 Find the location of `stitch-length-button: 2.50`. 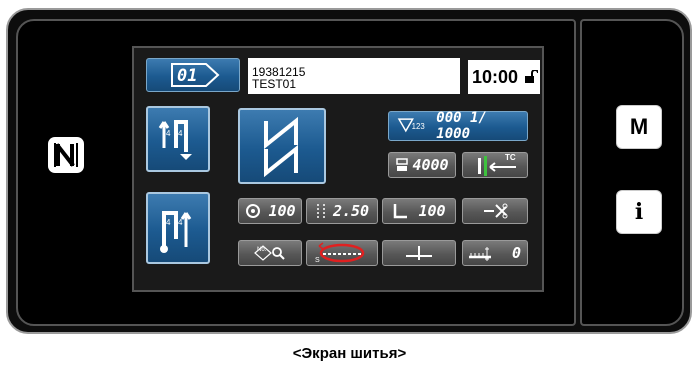

stitch-length-button: 2.50 is located at coordinates (342, 211).